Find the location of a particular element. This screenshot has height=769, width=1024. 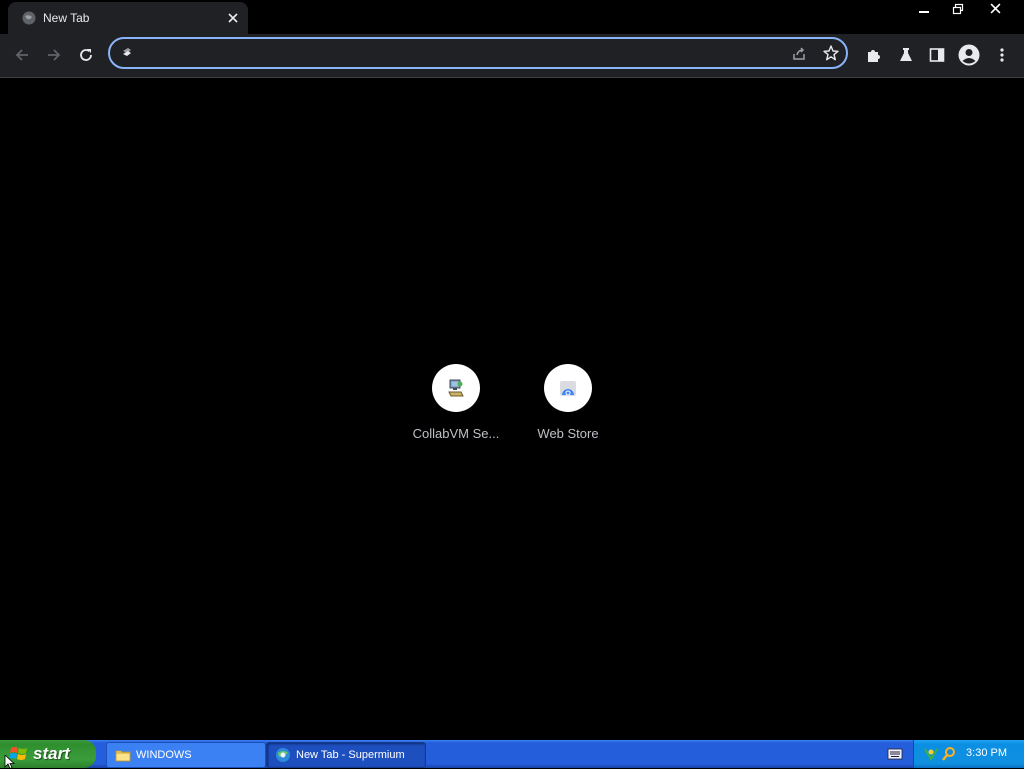

share-icon is located at coordinates (799, 54).